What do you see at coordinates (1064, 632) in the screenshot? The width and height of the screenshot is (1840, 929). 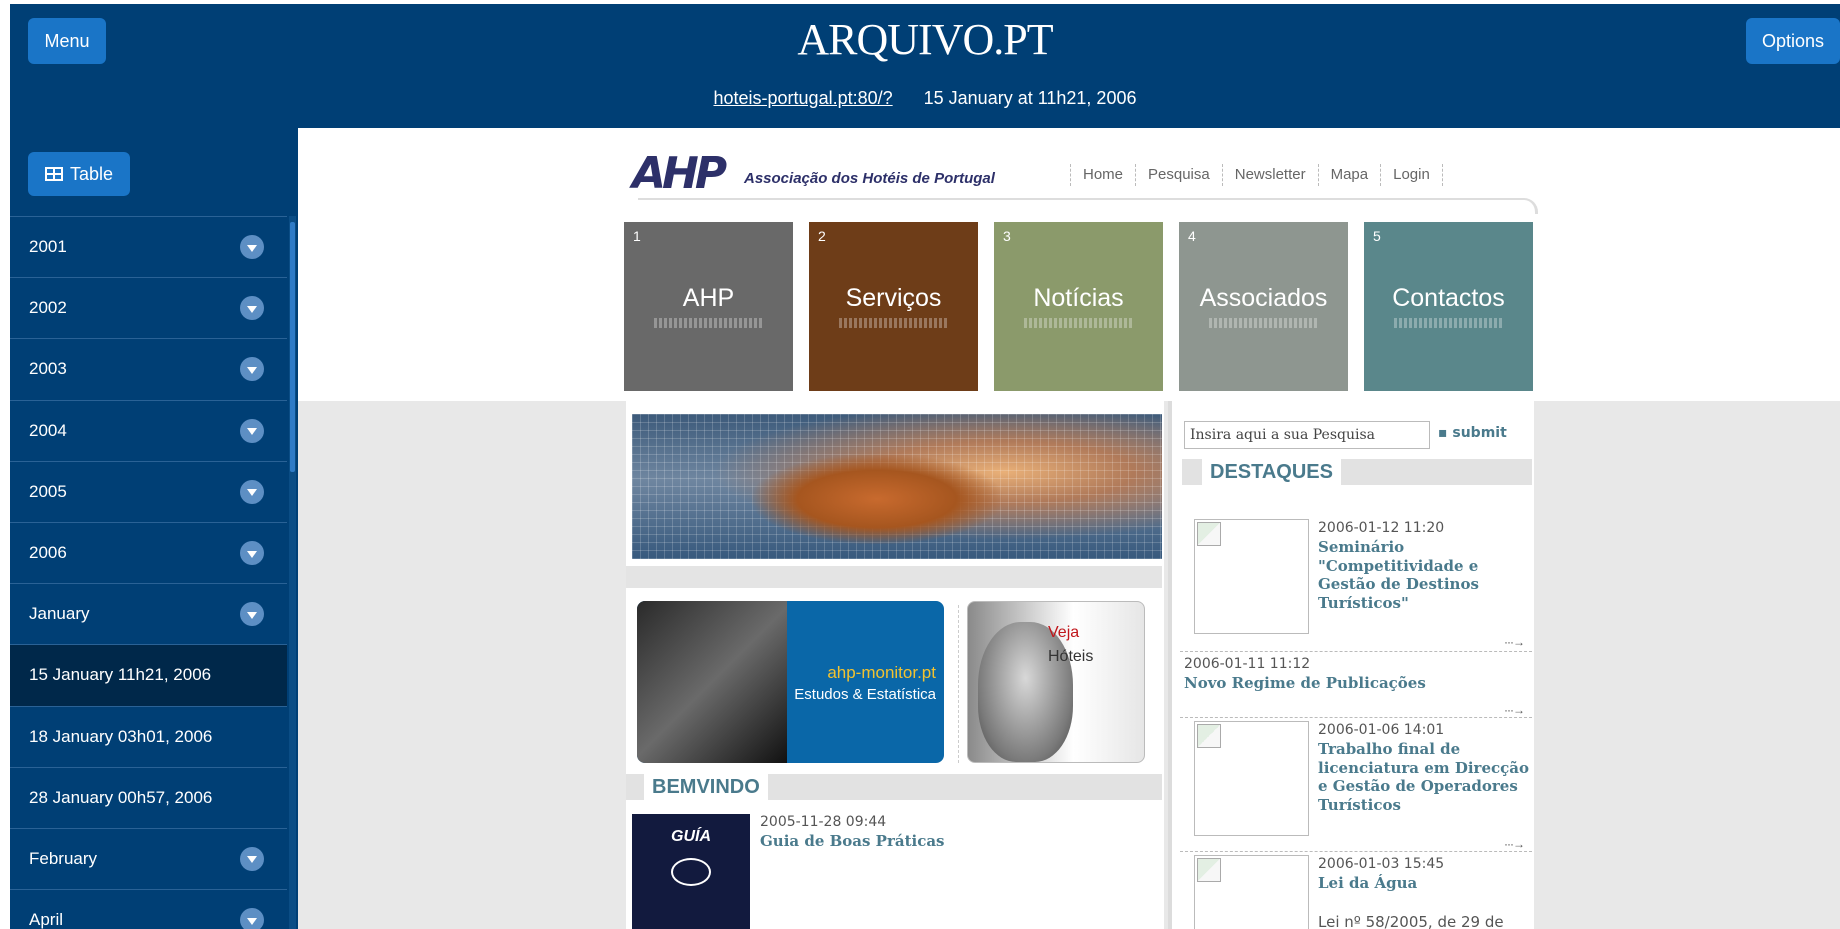 I see `veja-label: Veja` at bounding box center [1064, 632].